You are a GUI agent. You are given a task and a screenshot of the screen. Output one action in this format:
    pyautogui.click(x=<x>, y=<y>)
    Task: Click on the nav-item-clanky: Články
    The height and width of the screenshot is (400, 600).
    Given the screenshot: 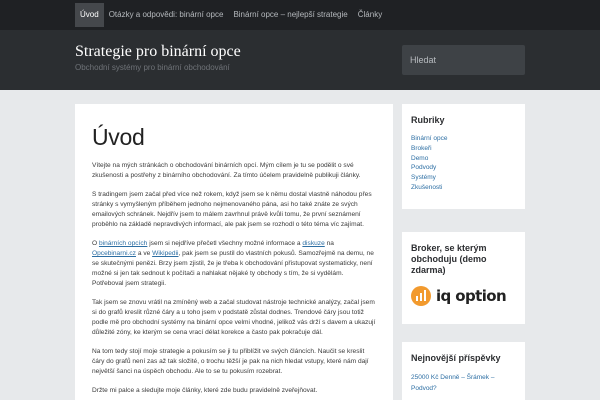 What is the action you would take?
    pyautogui.click(x=370, y=15)
    